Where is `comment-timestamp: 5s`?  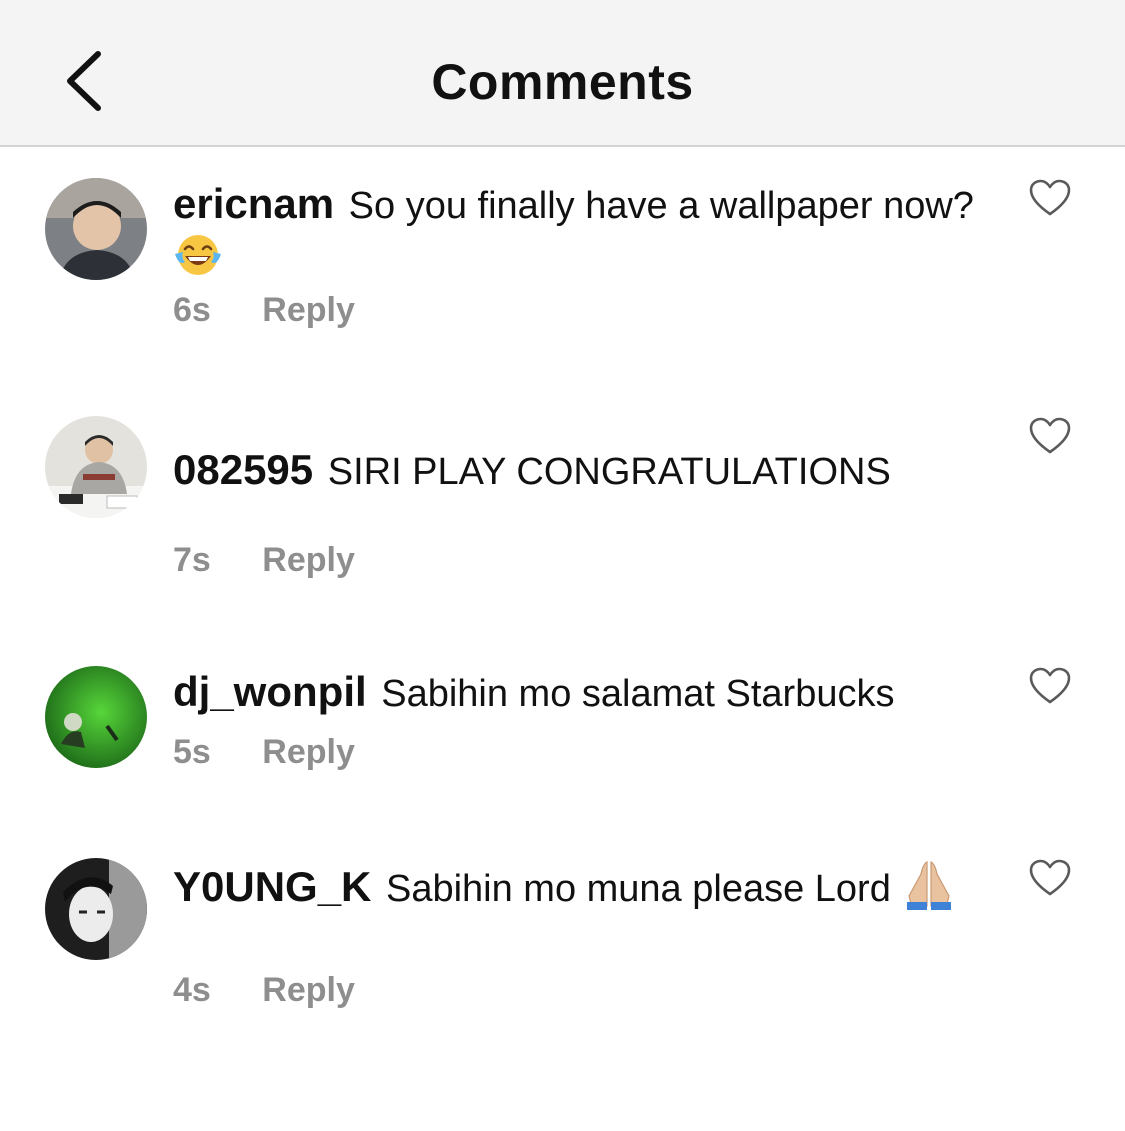
comment-timestamp: 5s is located at coordinates (192, 752).